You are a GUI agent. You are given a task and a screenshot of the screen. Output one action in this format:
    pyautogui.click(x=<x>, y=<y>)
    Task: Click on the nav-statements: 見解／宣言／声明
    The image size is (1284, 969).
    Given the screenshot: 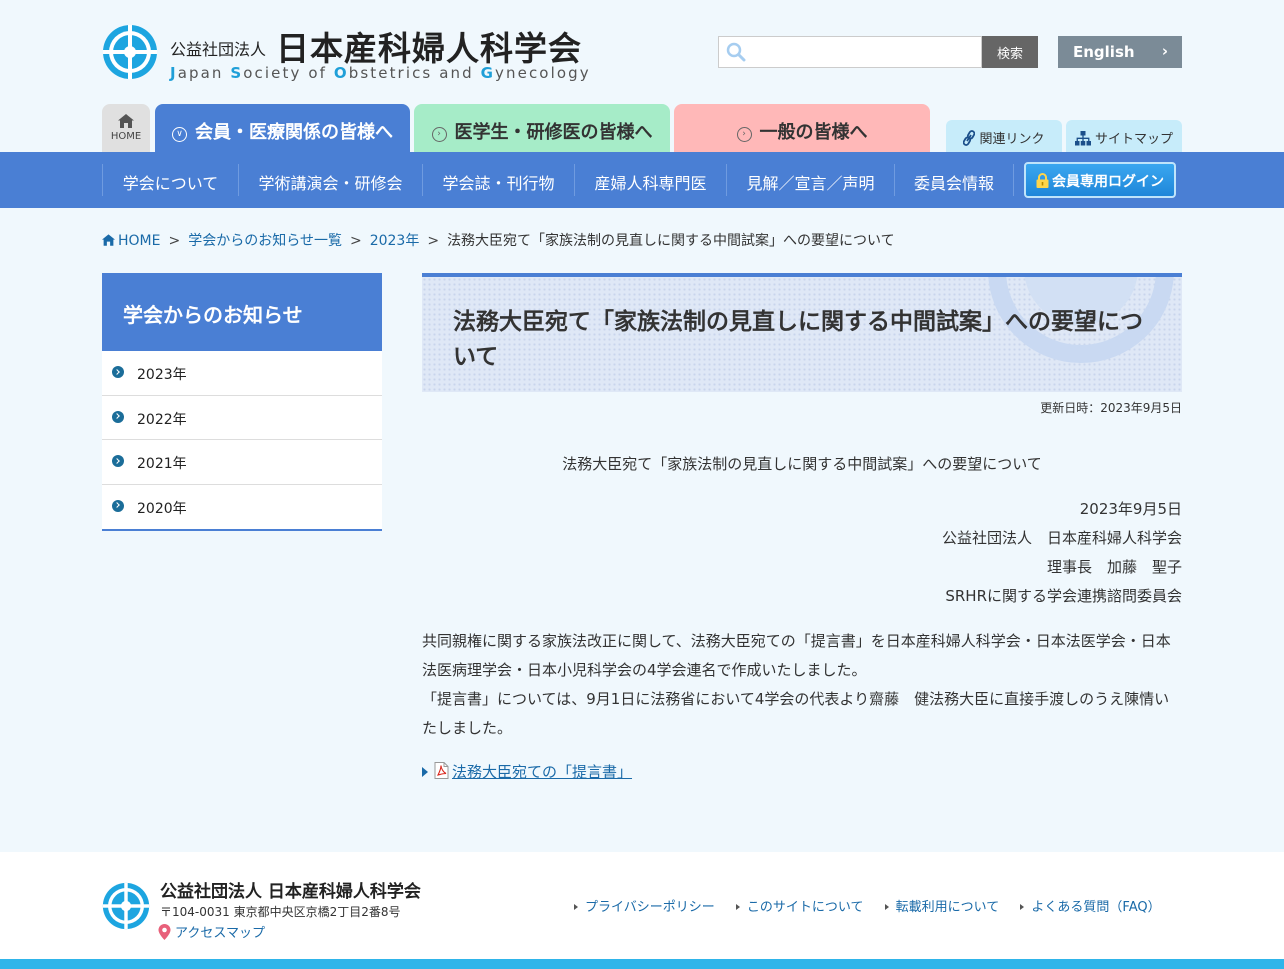 What is the action you would take?
    pyautogui.click(x=810, y=180)
    